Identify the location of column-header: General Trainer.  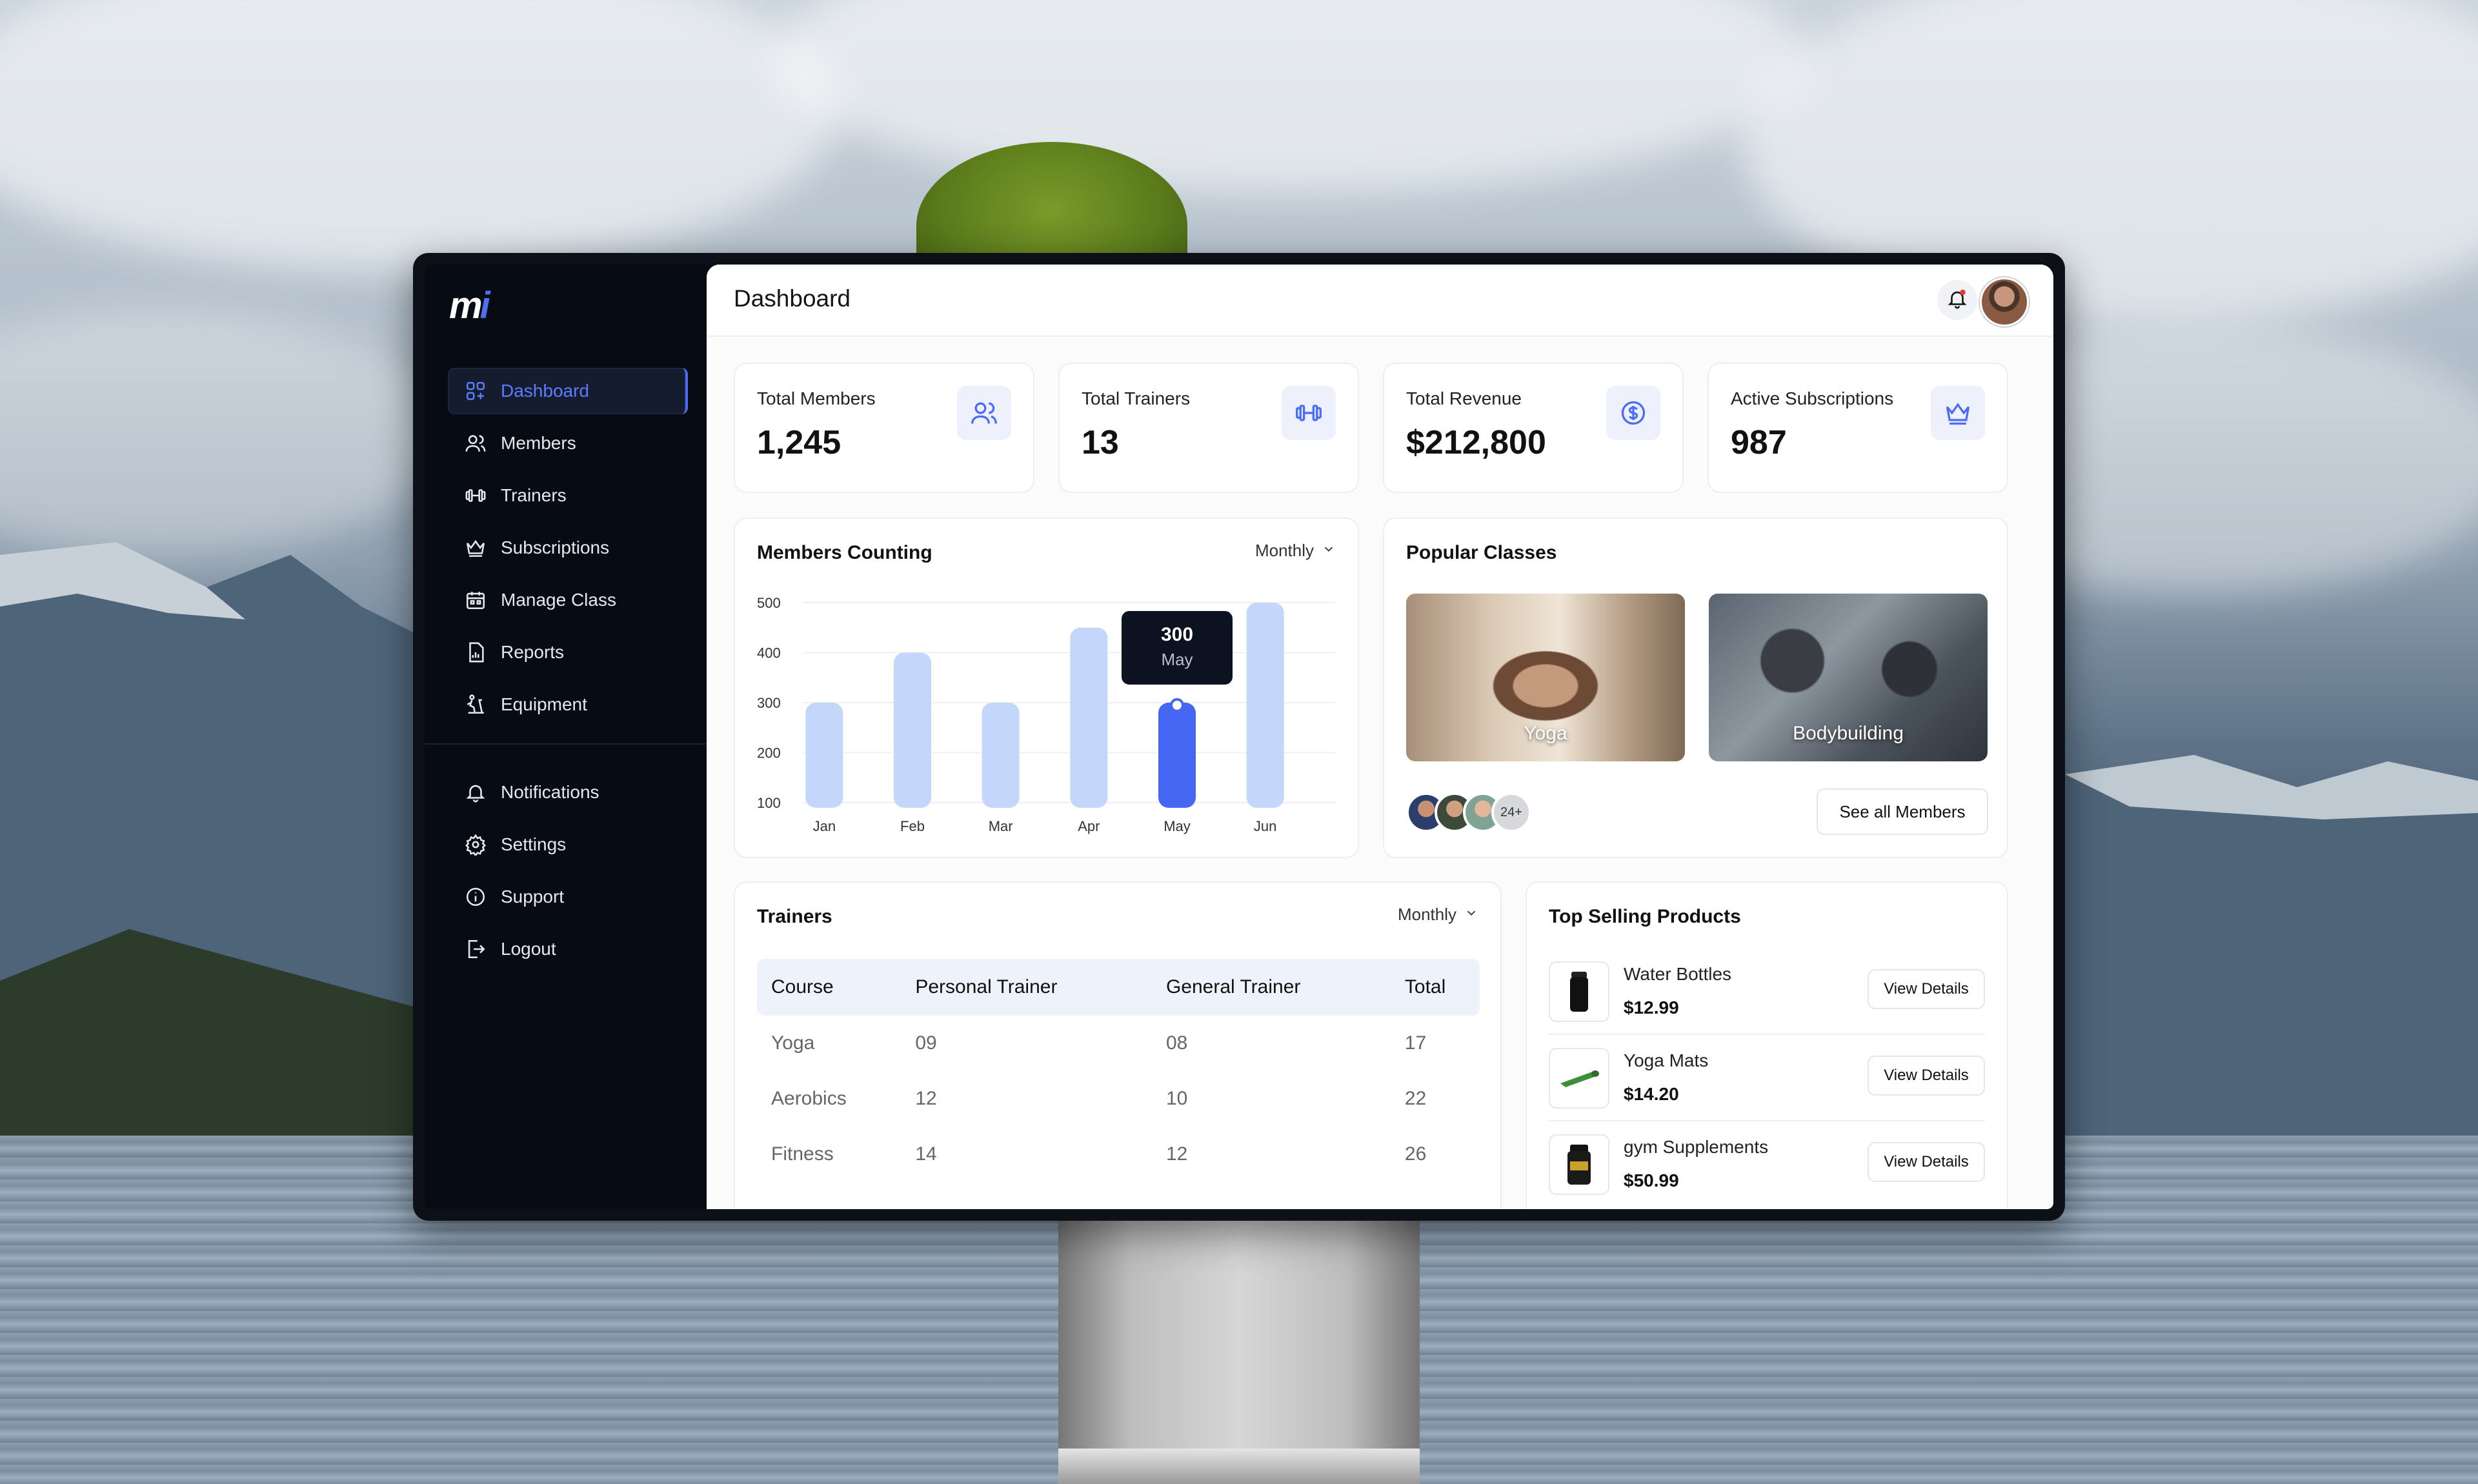
(1271, 988).